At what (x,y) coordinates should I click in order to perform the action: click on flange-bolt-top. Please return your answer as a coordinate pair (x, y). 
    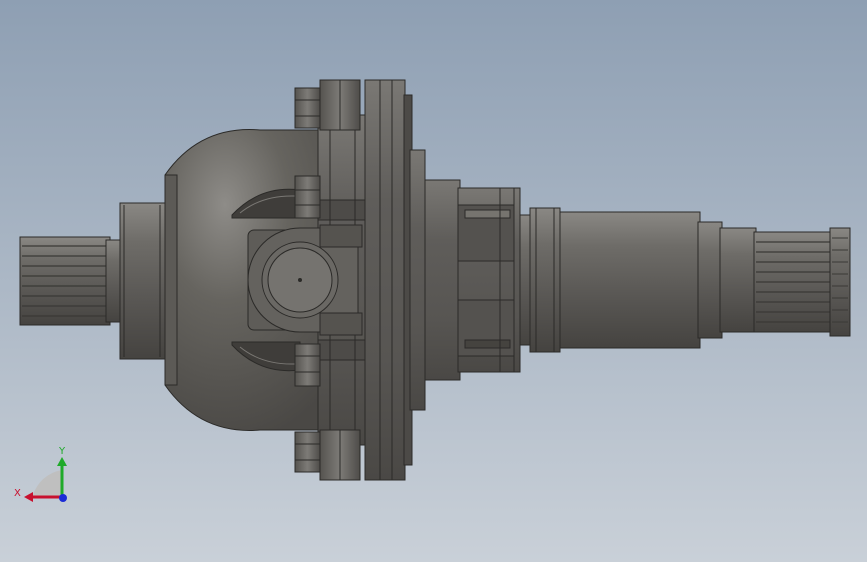
    Looking at the image, I should click on (327, 105).